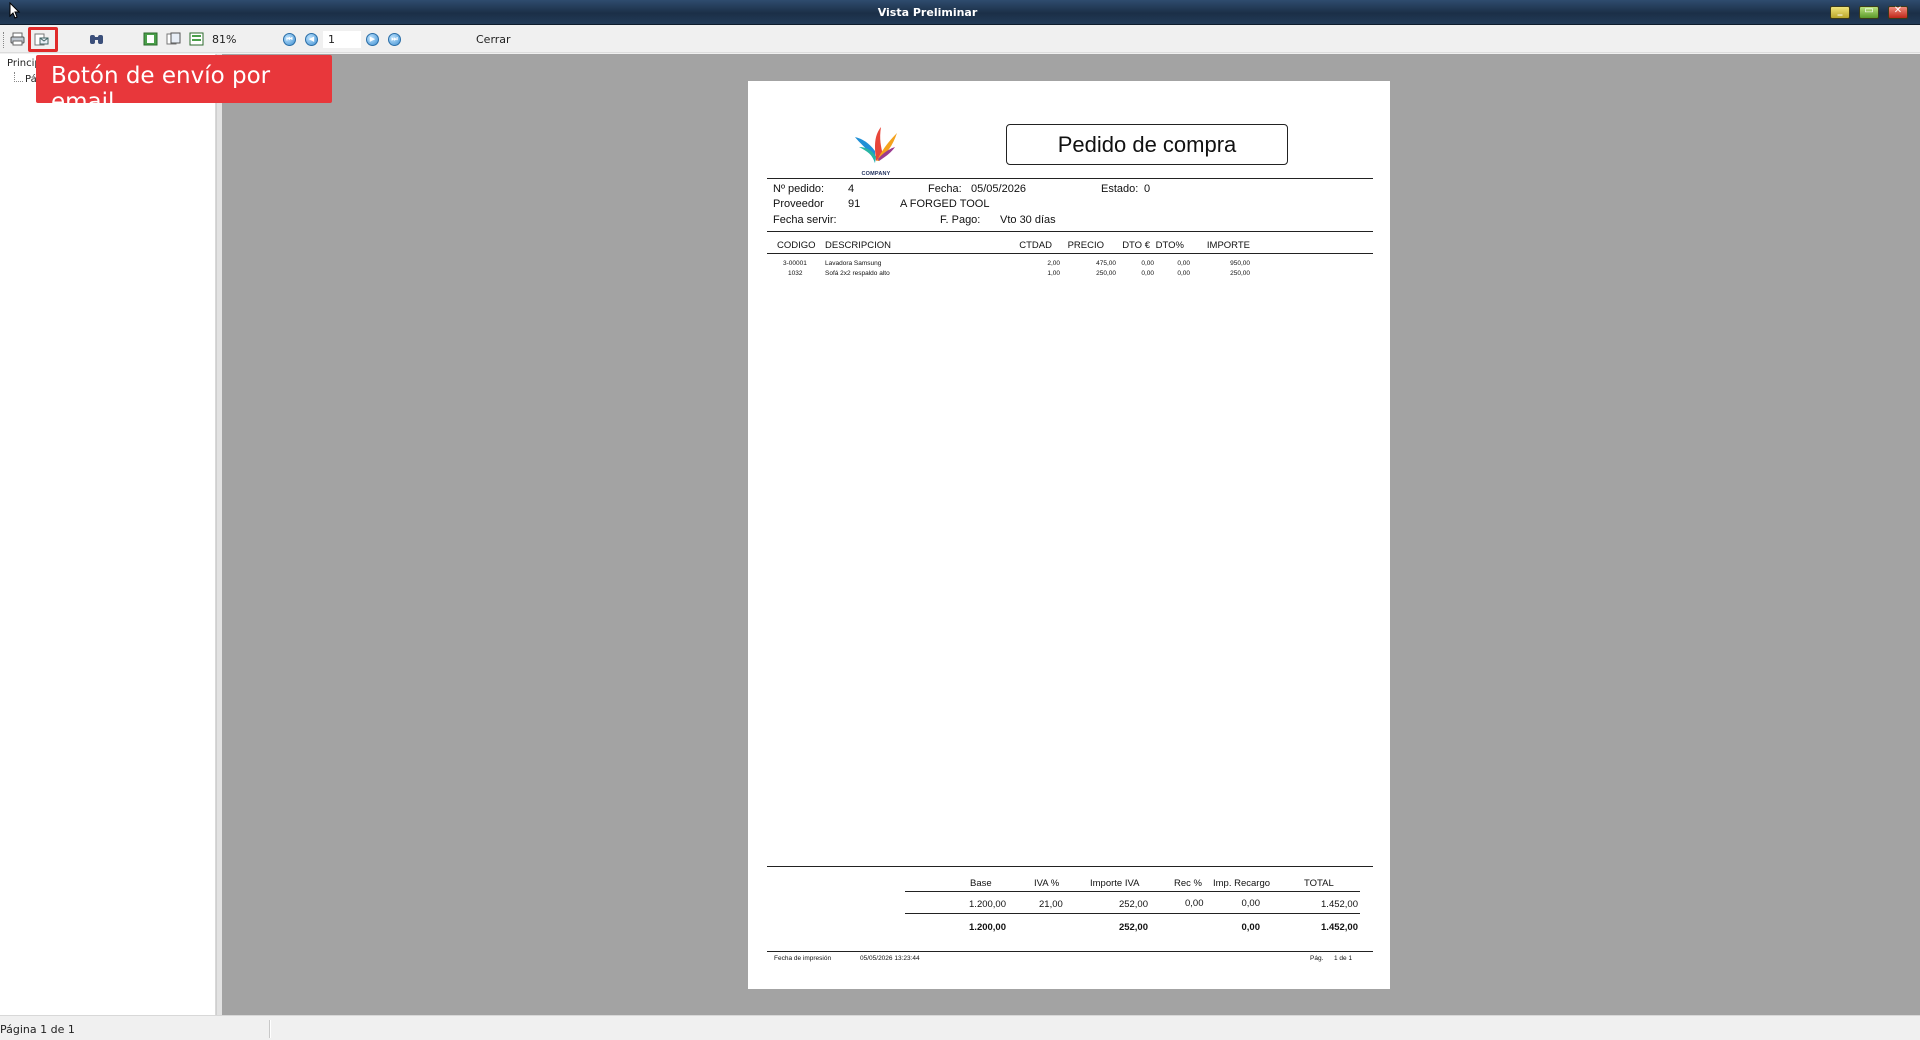  What do you see at coordinates (311, 39) in the screenshot?
I see `previous-page-button: ◀` at bounding box center [311, 39].